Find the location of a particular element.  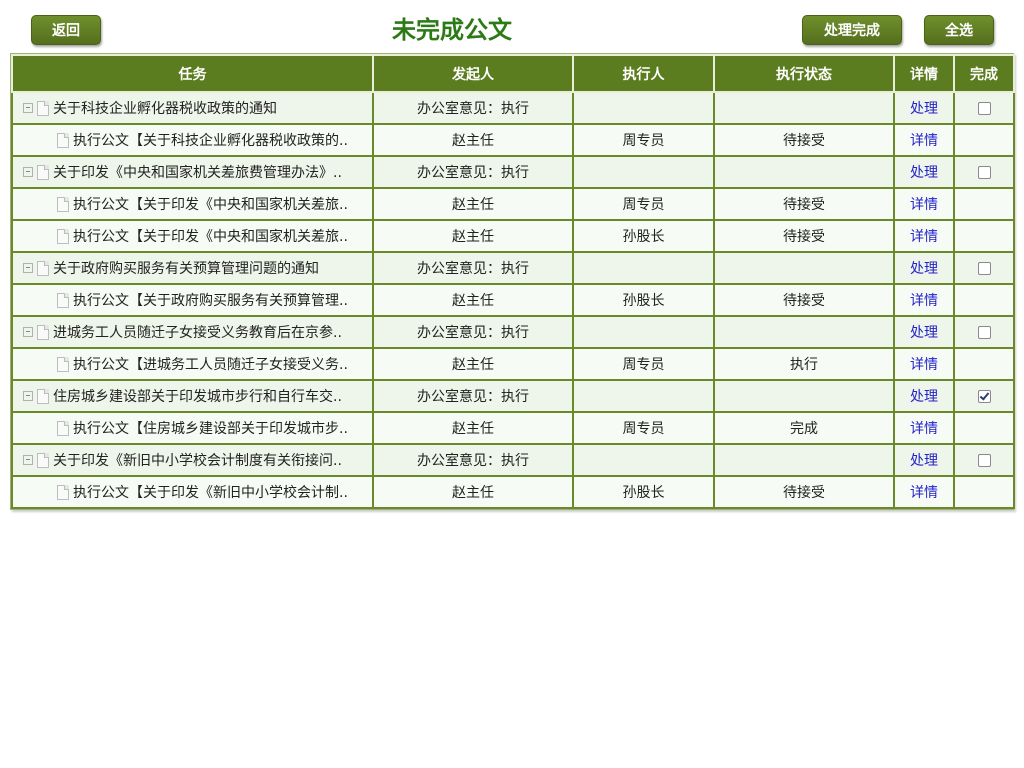

executor-cell: 孙股长 is located at coordinates (643, 300).